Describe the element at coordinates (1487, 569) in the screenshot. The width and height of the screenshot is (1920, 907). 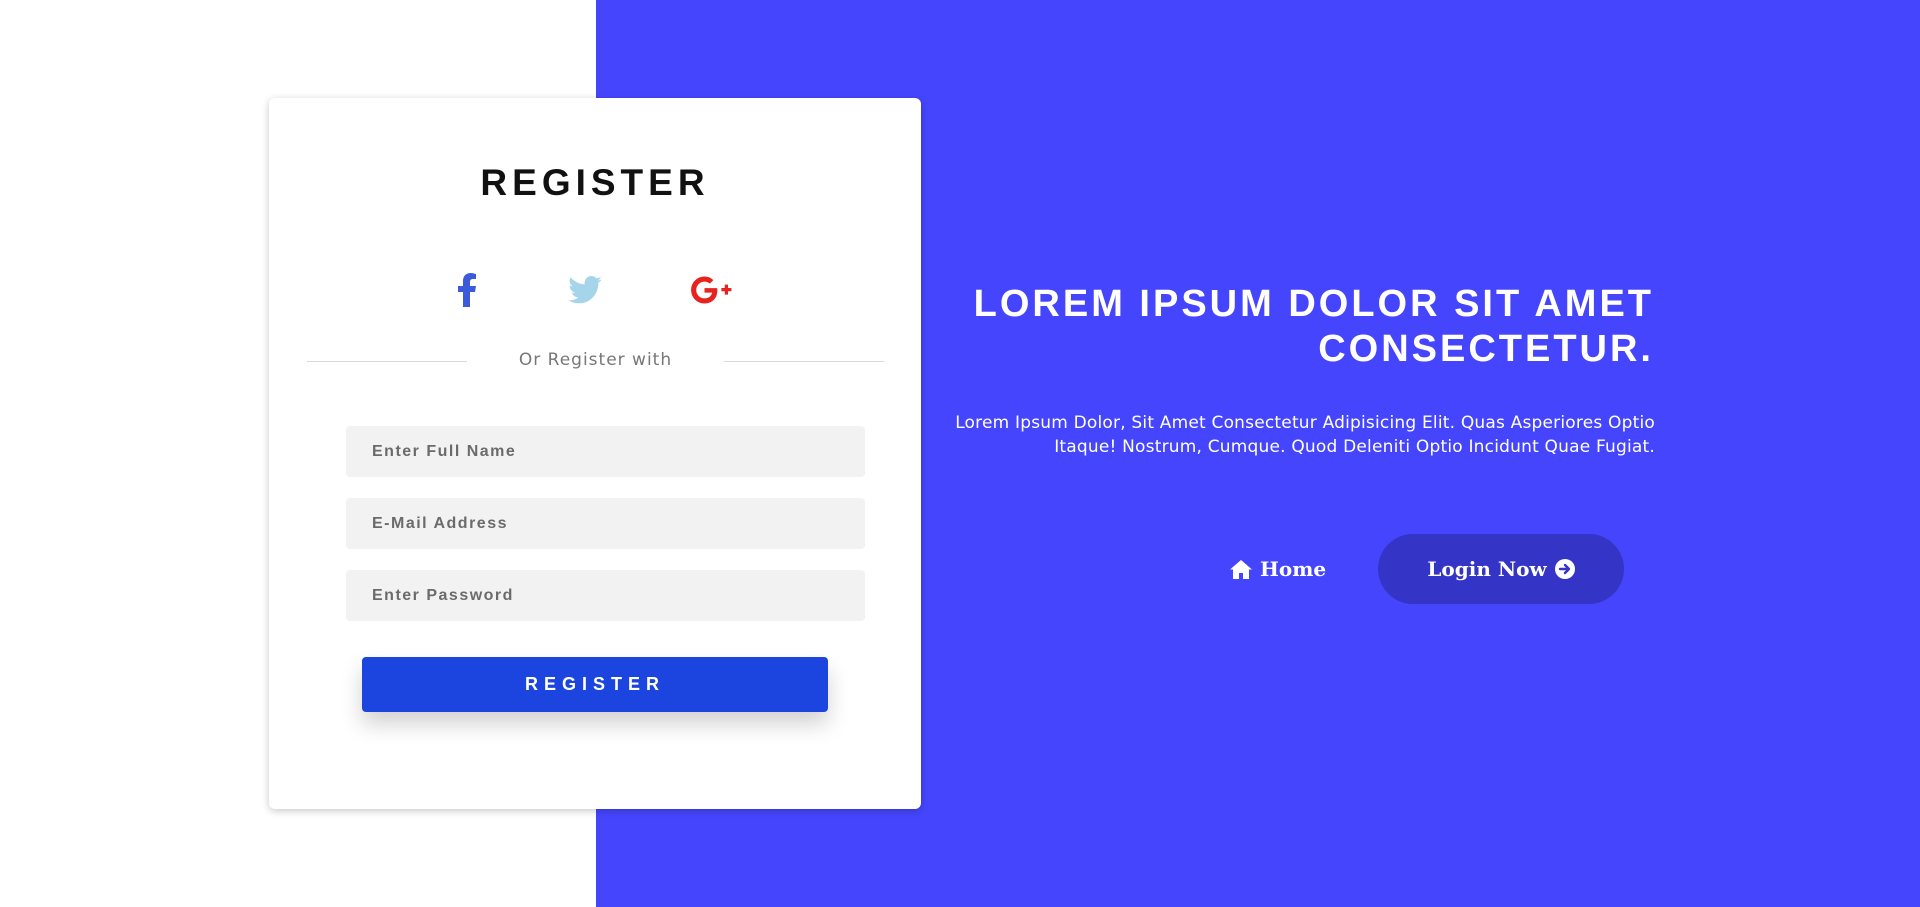
I see `login-label: Login Now` at that location.